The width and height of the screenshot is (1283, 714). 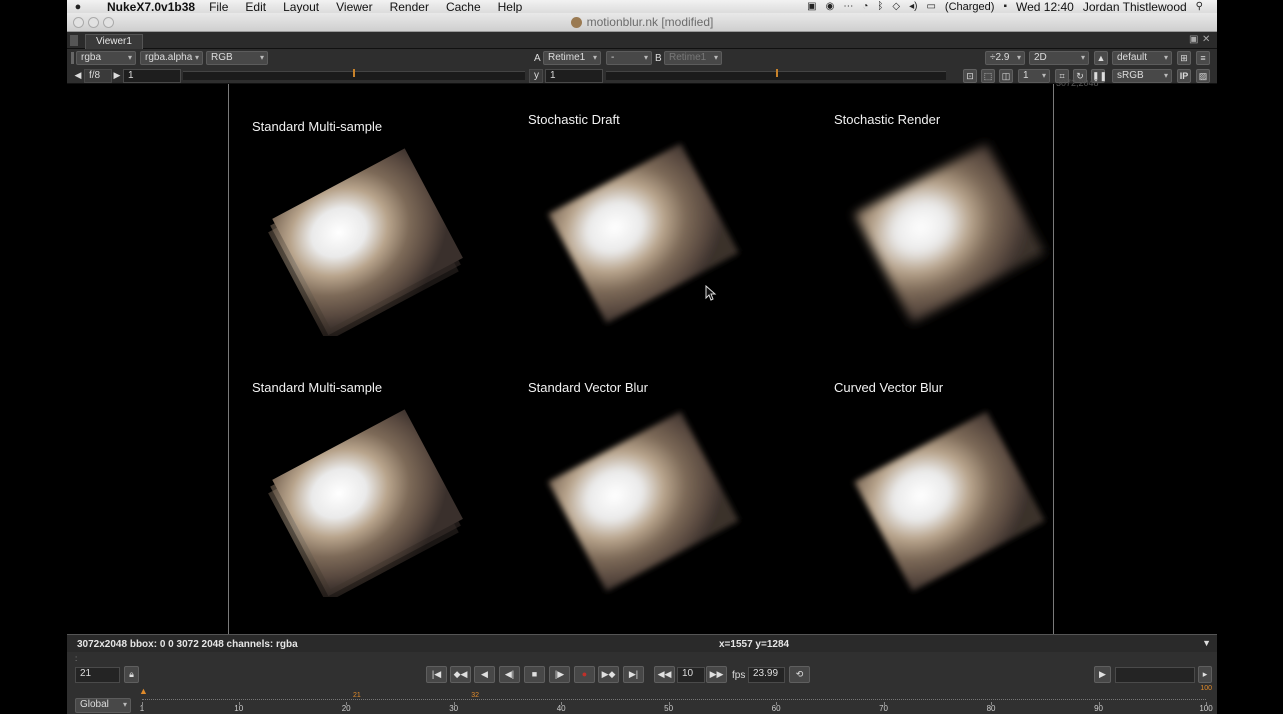 What do you see at coordinates (301, 7) in the screenshot?
I see `menu-layout: Layout` at bounding box center [301, 7].